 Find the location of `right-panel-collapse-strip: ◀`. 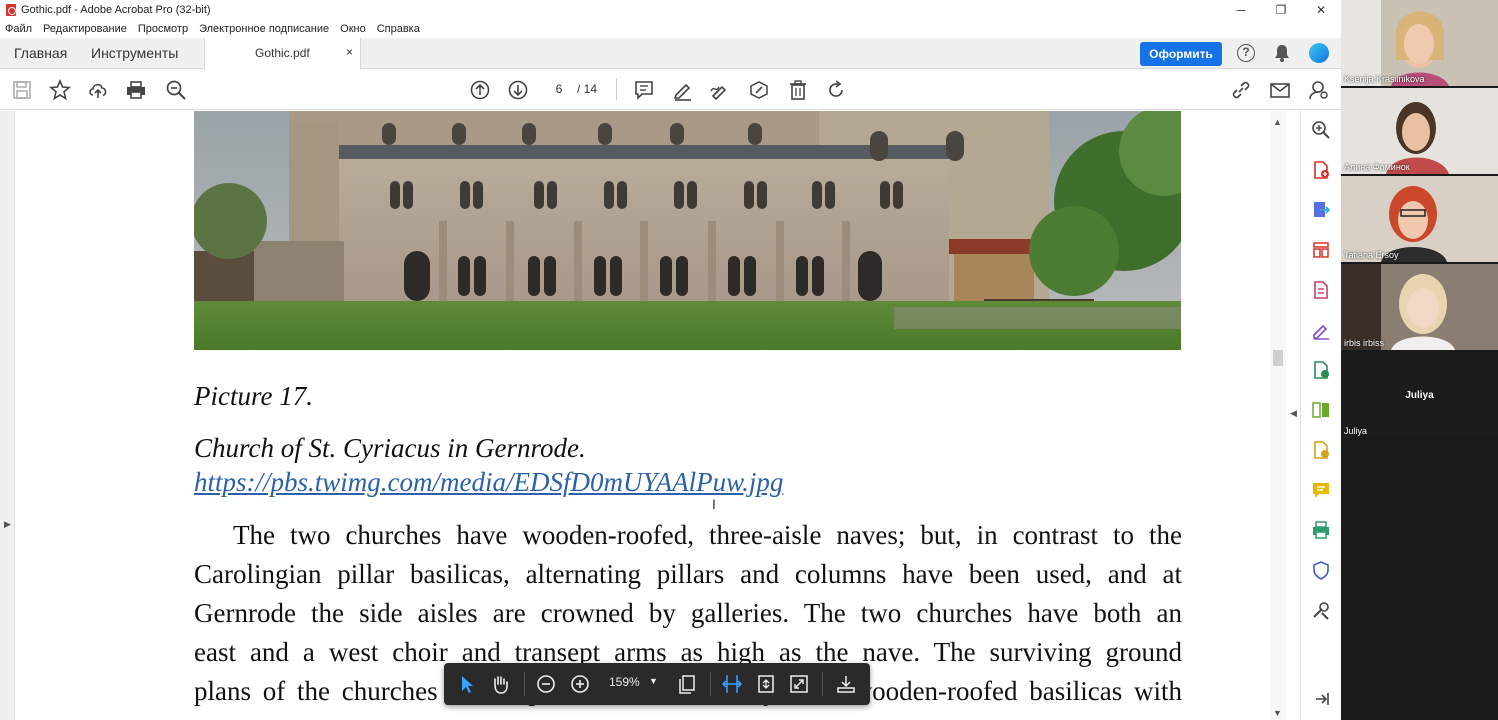

right-panel-collapse-strip: ◀ is located at coordinates (1293, 415).